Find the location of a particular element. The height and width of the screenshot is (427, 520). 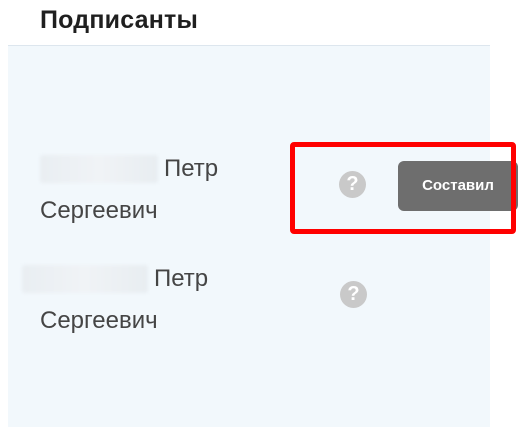

section-title: Подписанты is located at coordinates (119, 20).